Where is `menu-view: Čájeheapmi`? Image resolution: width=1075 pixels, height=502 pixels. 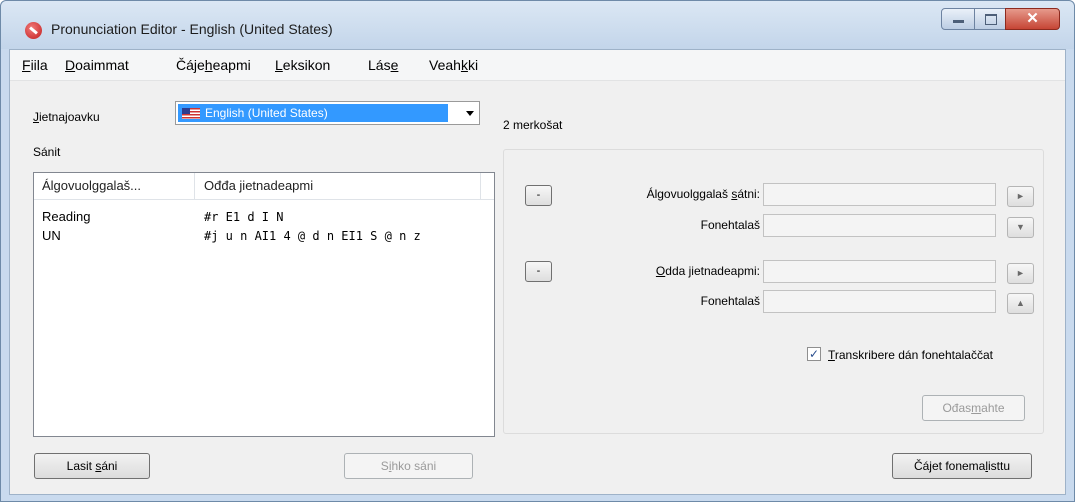 menu-view: Čájeheapmi is located at coordinates (213, 65).